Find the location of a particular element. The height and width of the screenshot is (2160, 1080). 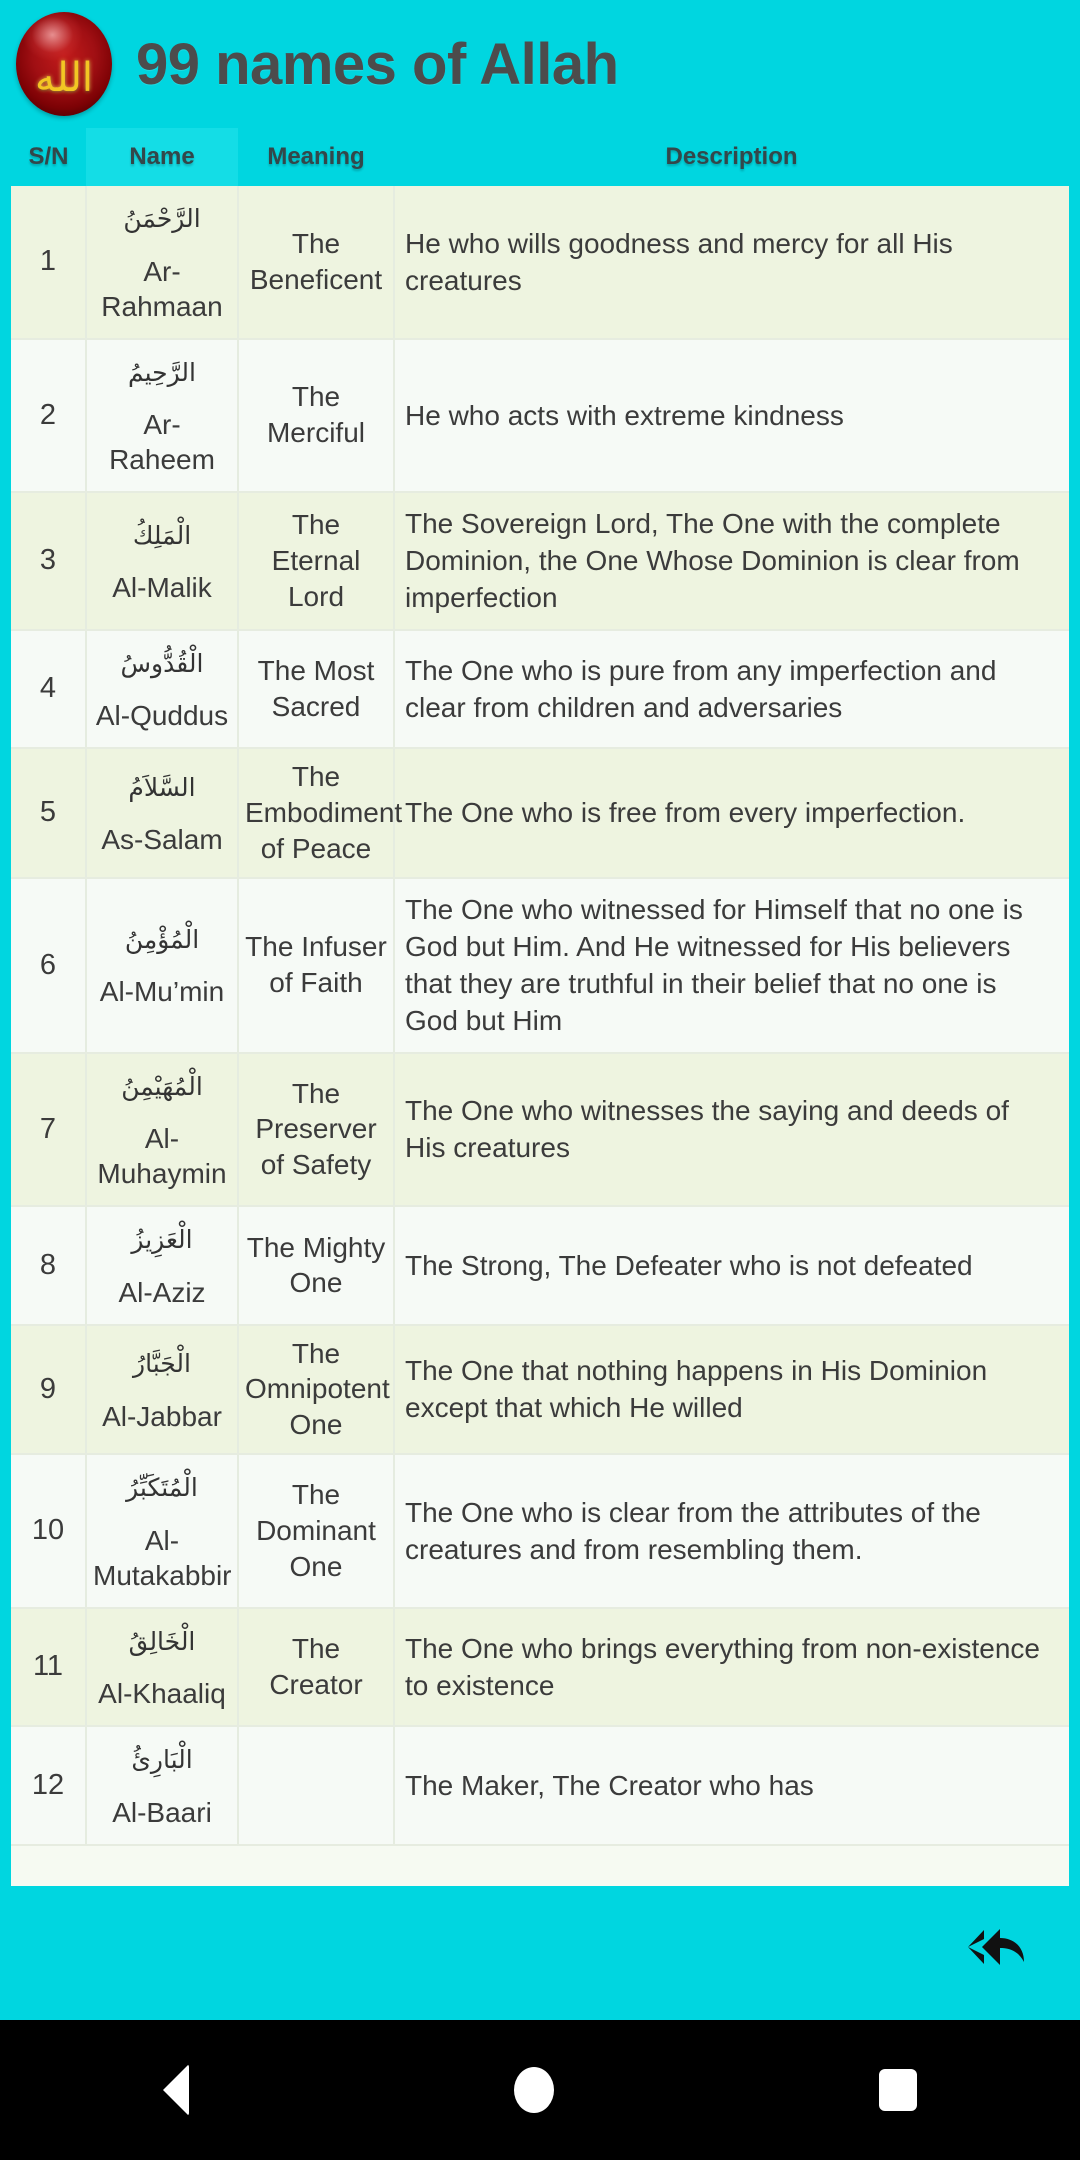

cell-description: He who acts with extreme kindness is located at coordinates (731, 415).